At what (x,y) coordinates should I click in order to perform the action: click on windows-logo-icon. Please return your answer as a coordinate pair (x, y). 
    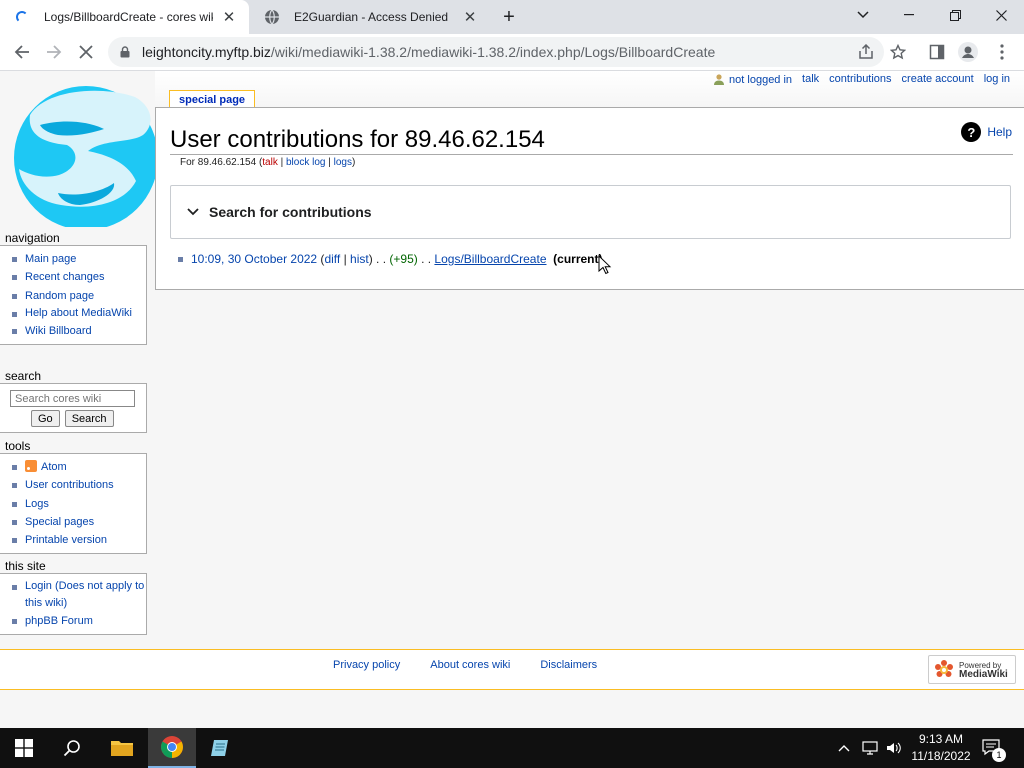
    Looking at the image, I should click on (24, 748).